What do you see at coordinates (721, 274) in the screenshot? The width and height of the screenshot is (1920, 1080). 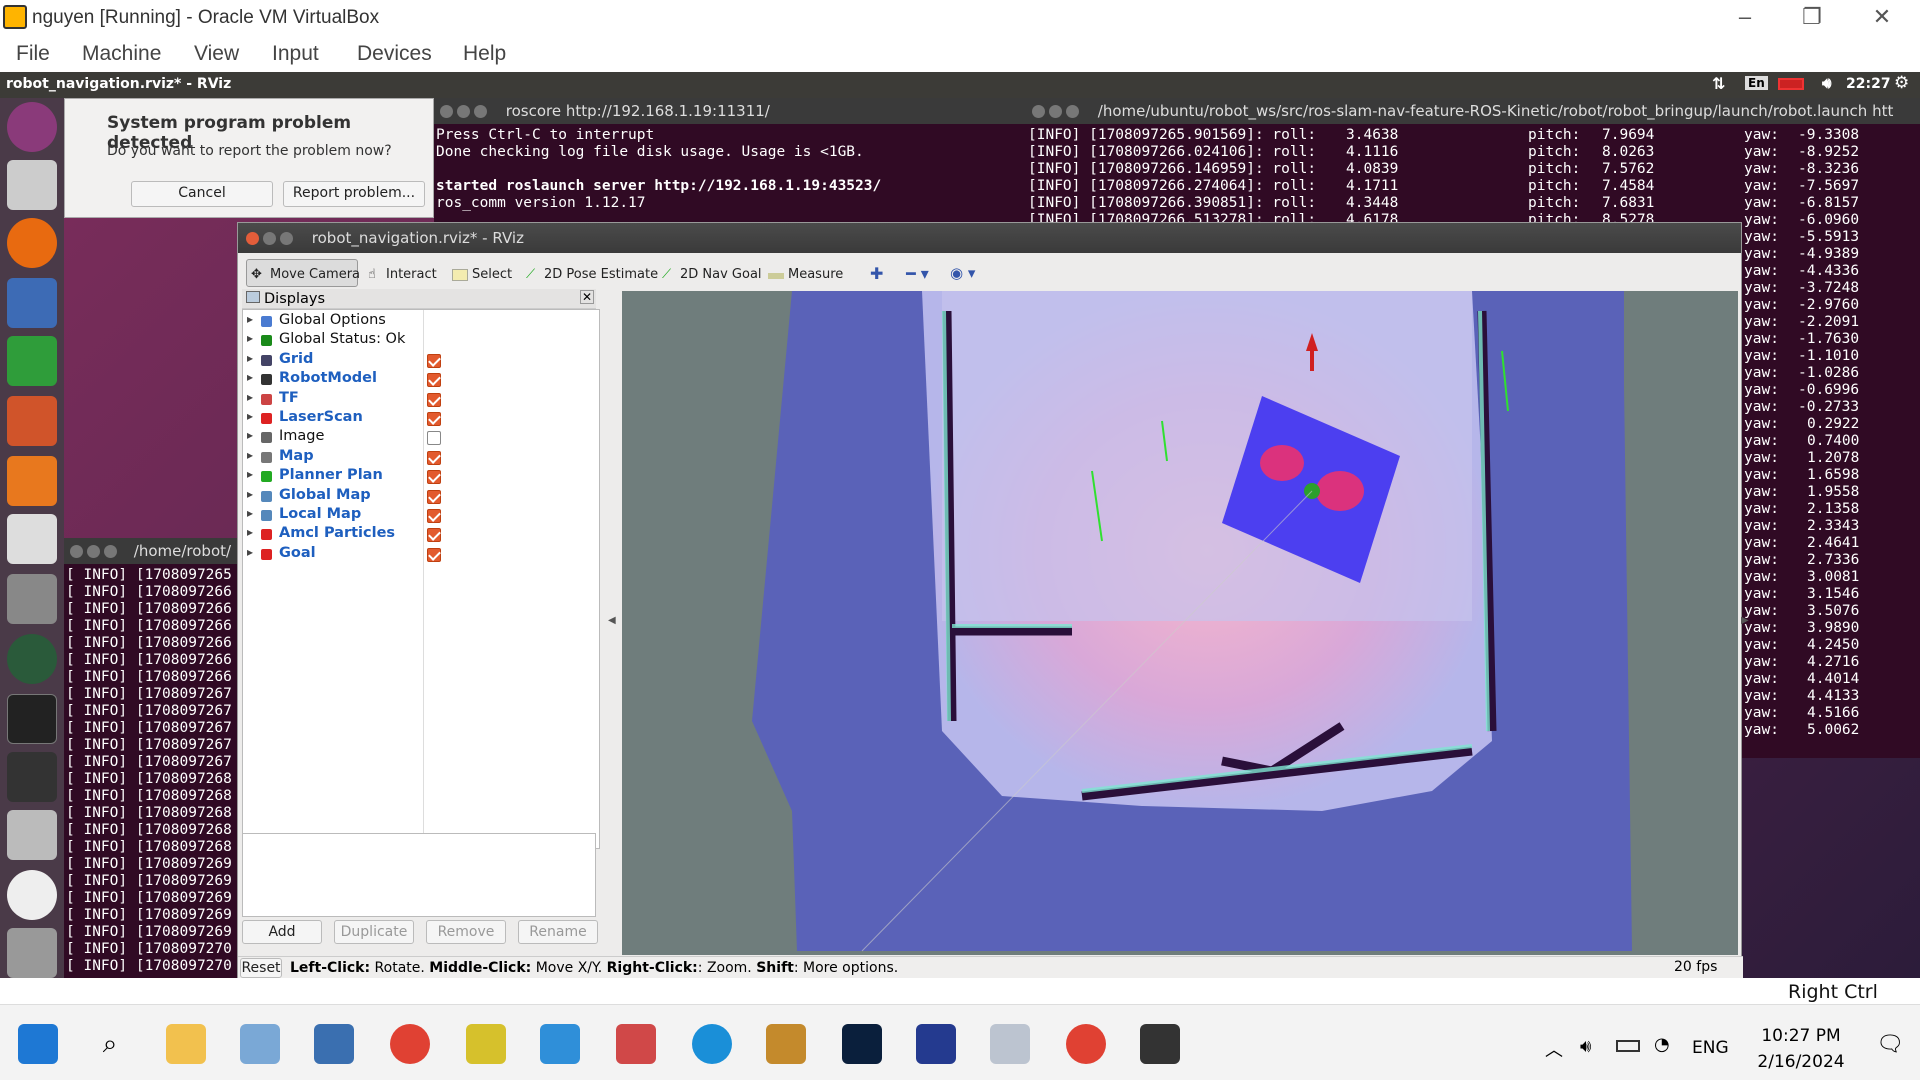 I see `nav-goal-tool: 2D Nav Goal` at bounding box center [721, 274].